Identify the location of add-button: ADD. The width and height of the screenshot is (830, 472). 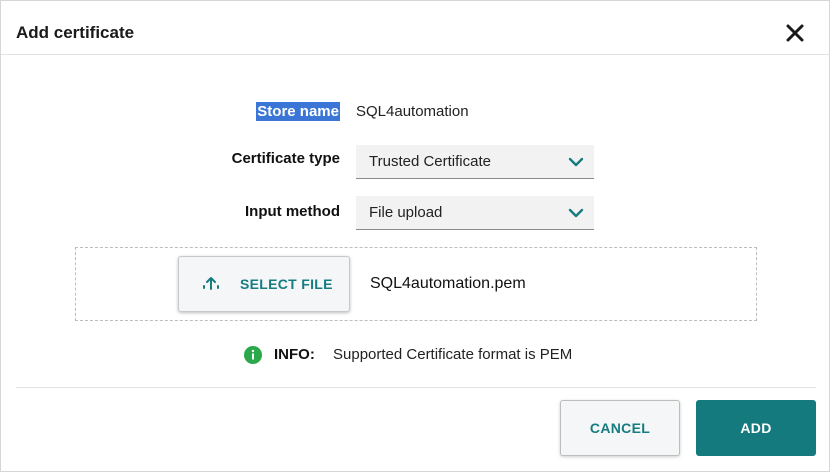
(756, 428).